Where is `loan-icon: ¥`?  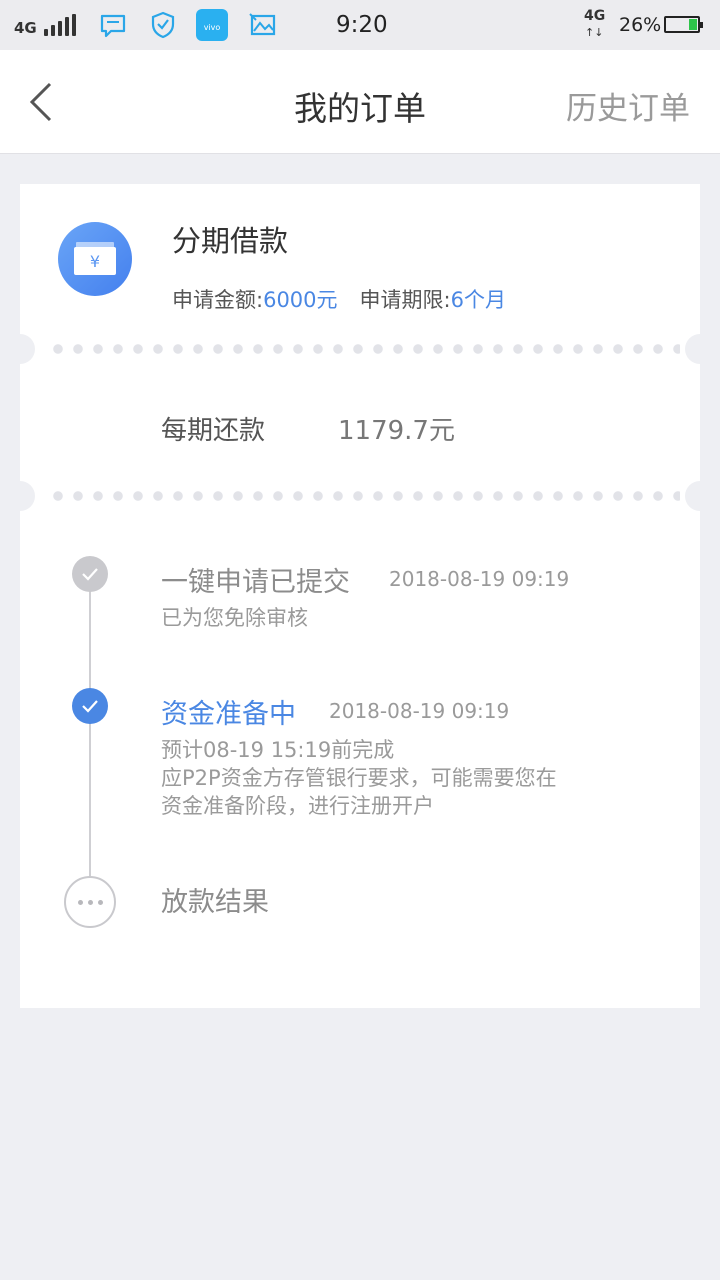
loan-icon: ¥ is located at coordinates (95, 259).